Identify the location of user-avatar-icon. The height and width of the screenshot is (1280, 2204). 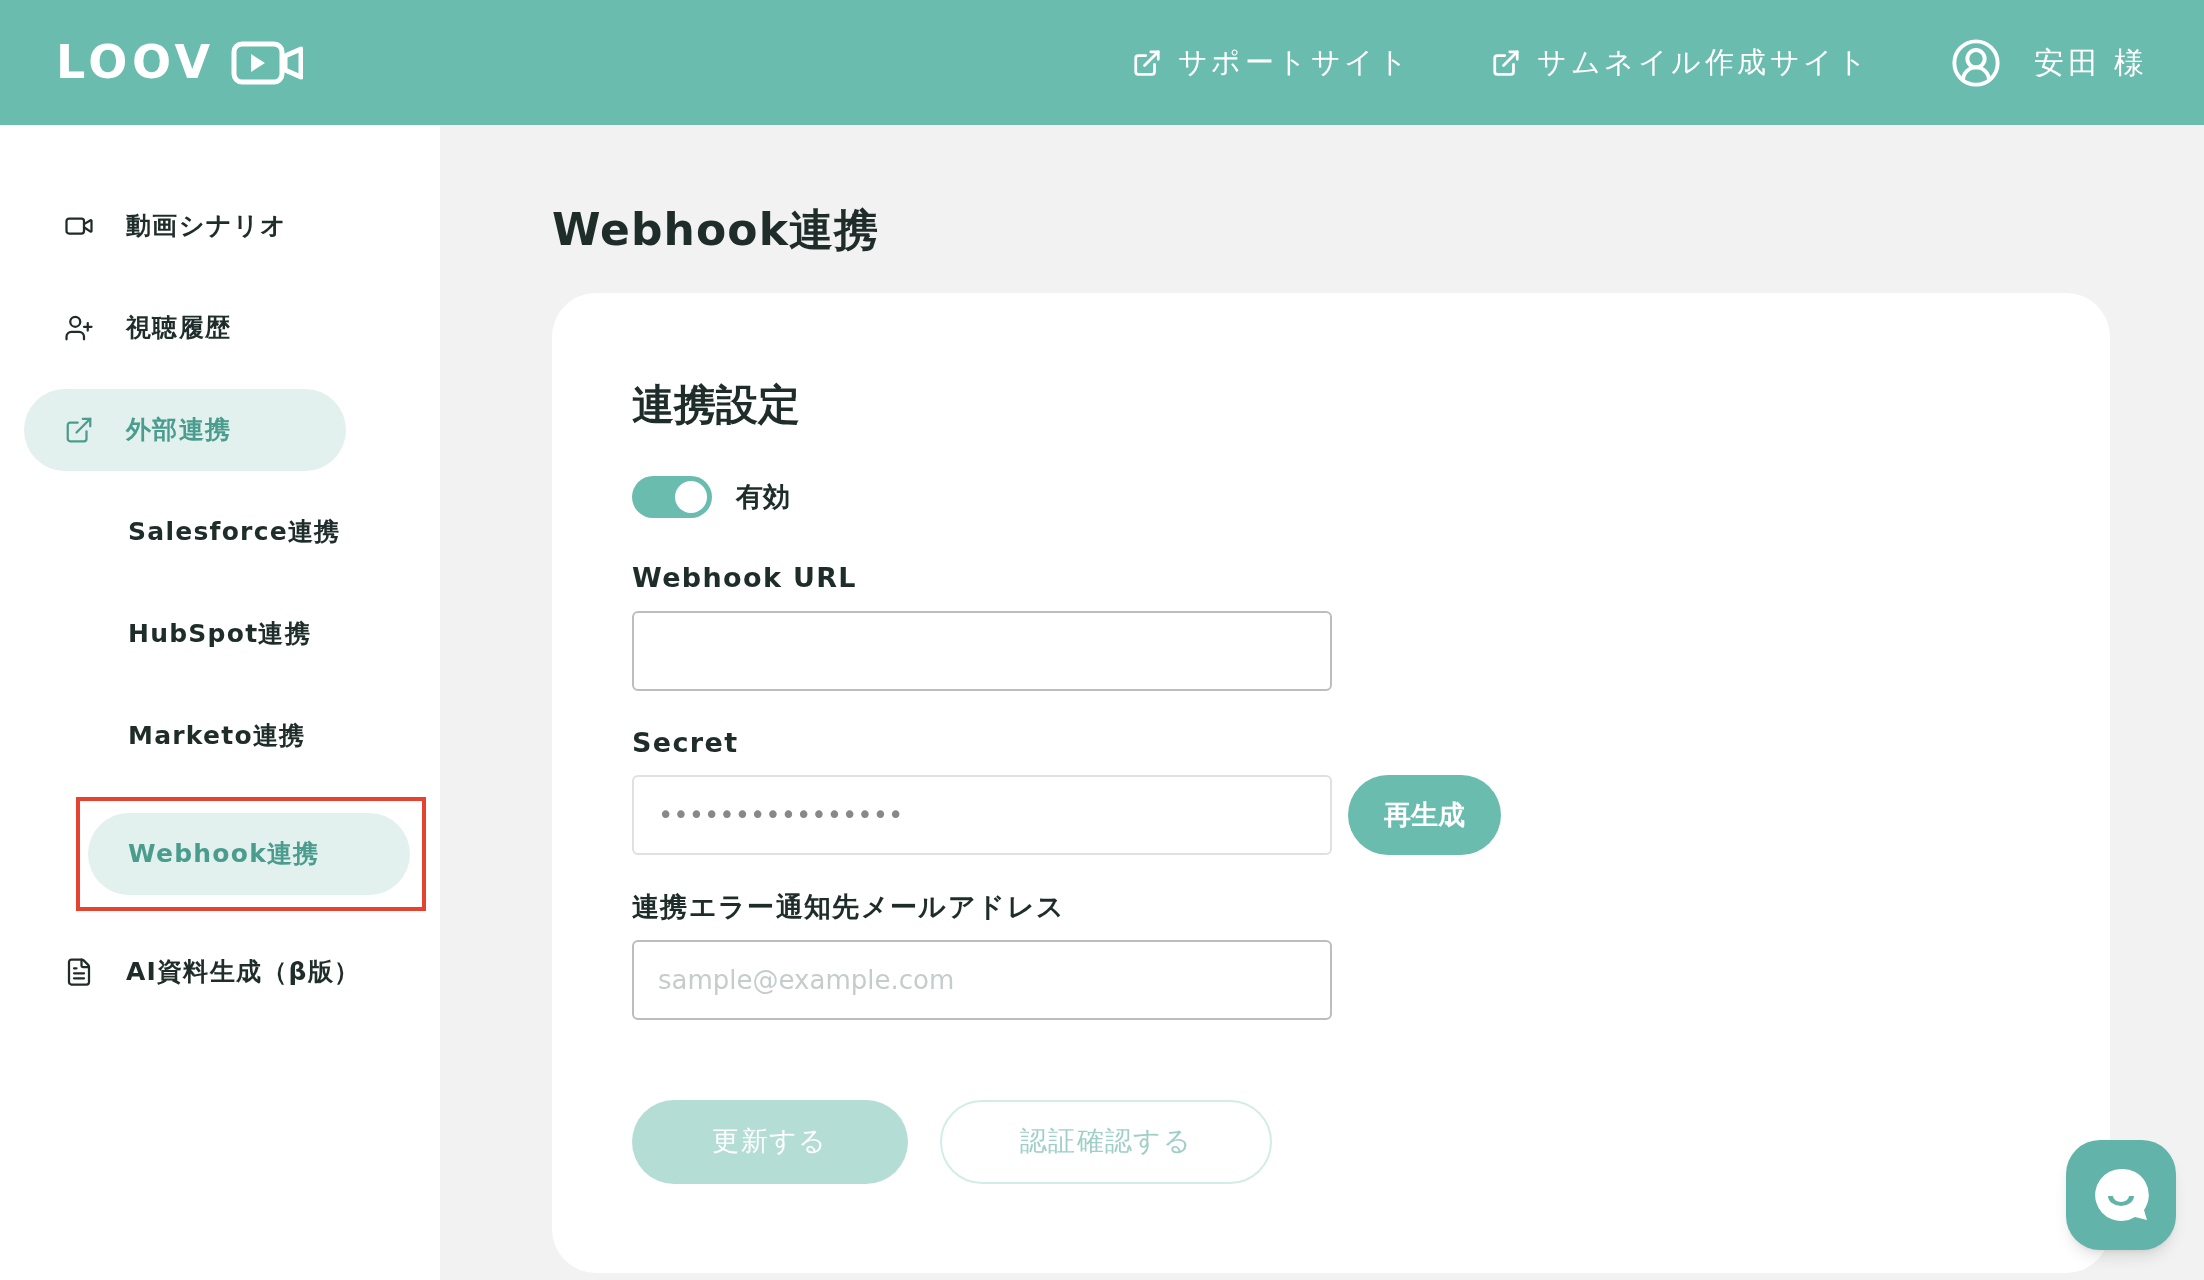
(1976, 62).